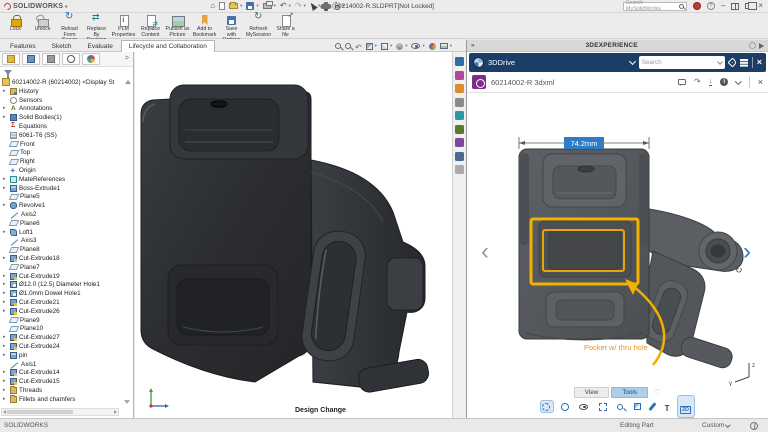 This screenshot has width=768, height=432. What do you see at coordinates (66, 205) in the screenshot?
I see `tree-item: Revolve1` at bounding box center [66, 205].